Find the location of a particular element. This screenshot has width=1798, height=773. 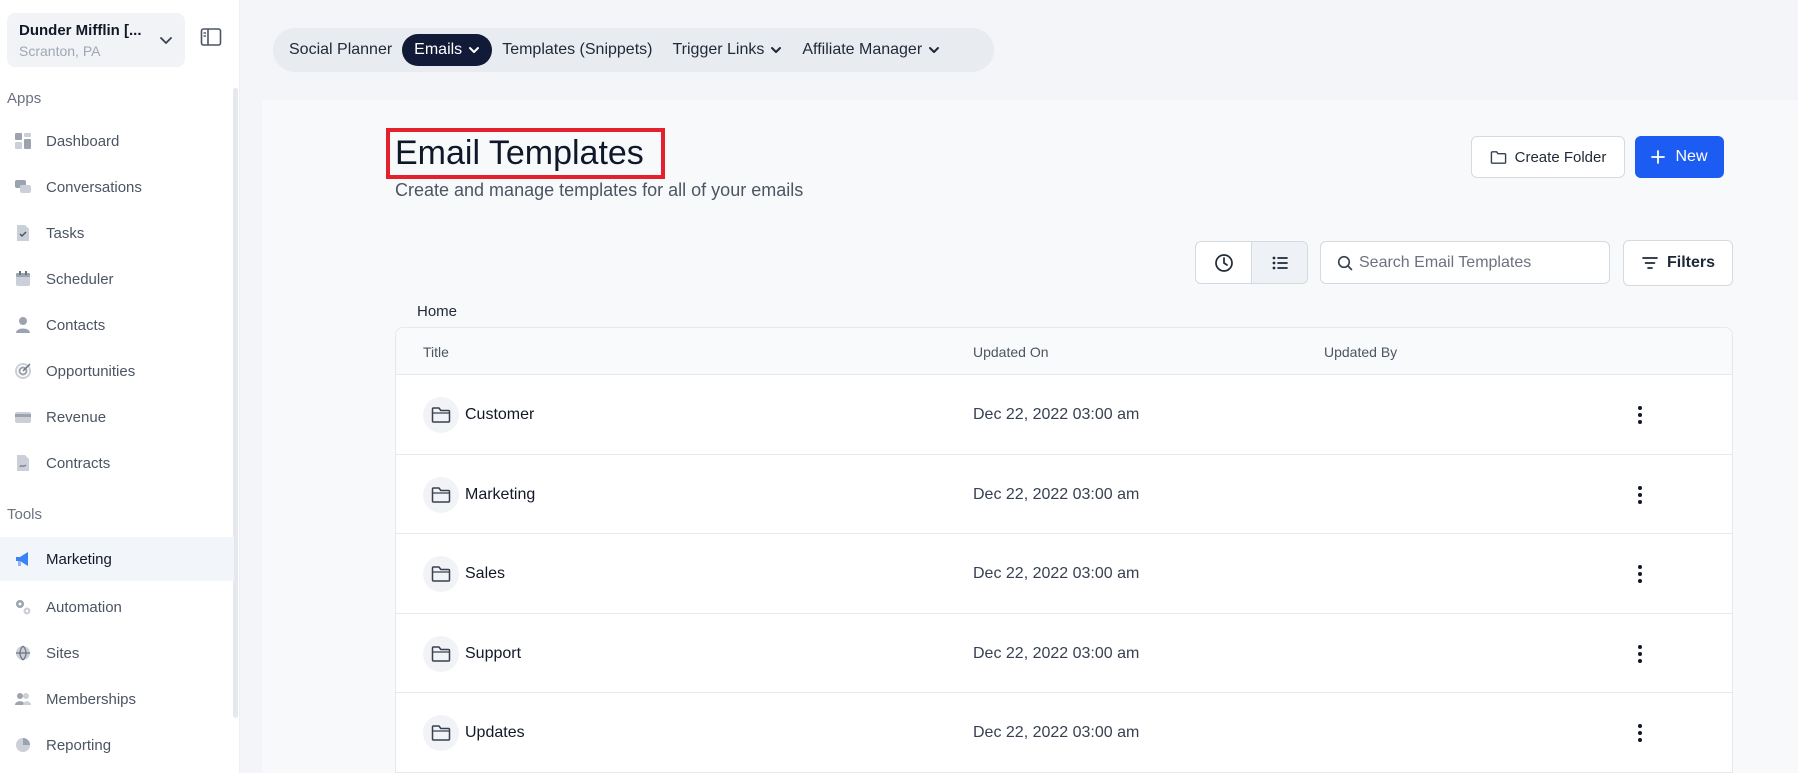

task-icon is located at coordinates (23, 233).